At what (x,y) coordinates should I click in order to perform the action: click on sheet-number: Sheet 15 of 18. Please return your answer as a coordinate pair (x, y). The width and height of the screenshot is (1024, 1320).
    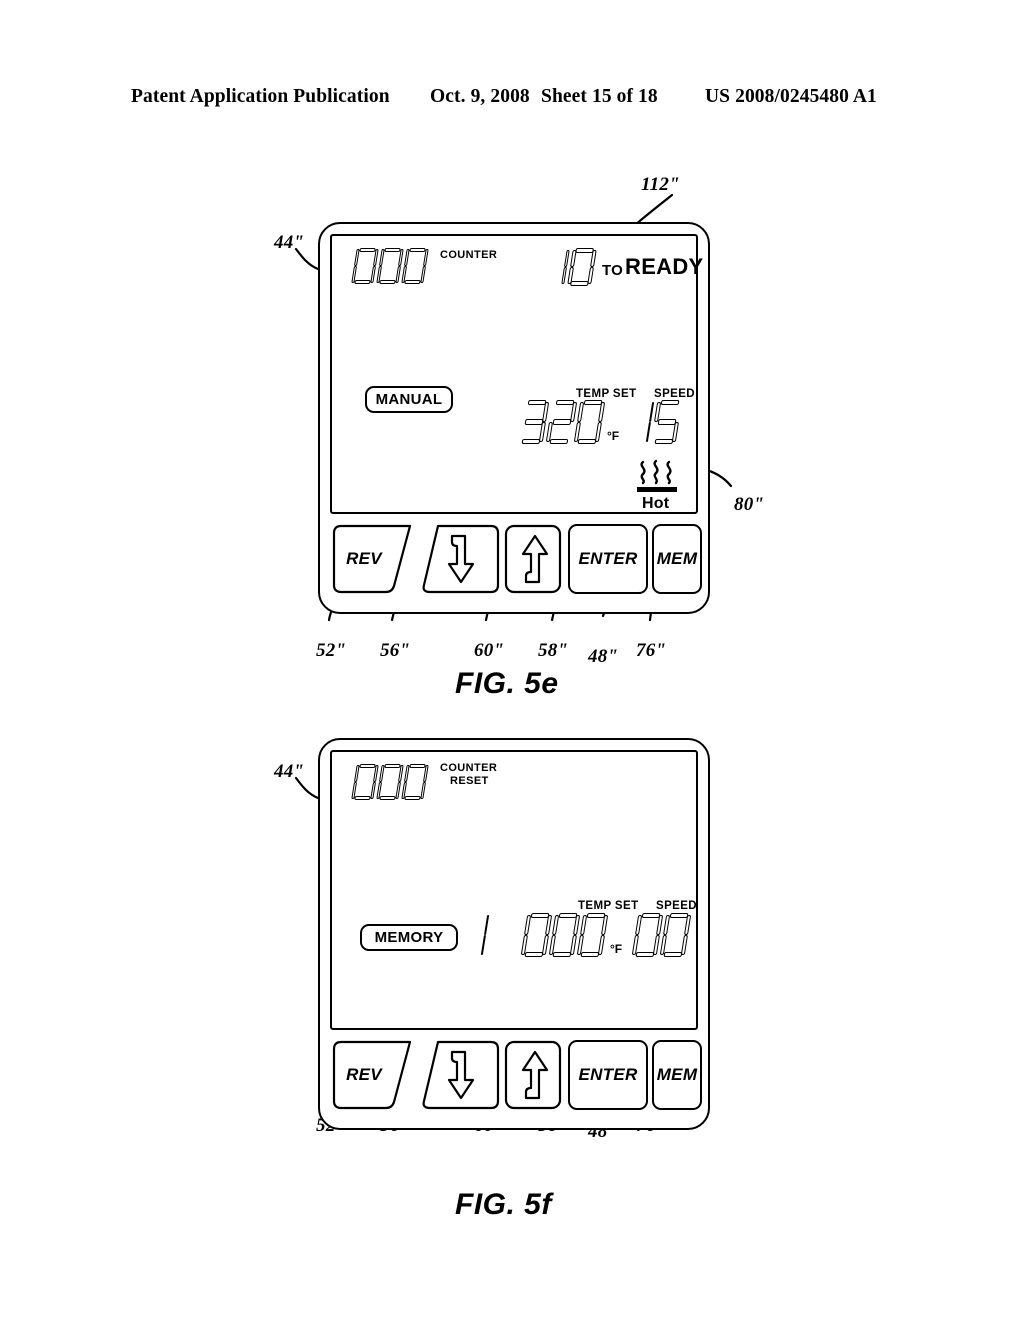
    Looking at the image, I should click on (599, 96).